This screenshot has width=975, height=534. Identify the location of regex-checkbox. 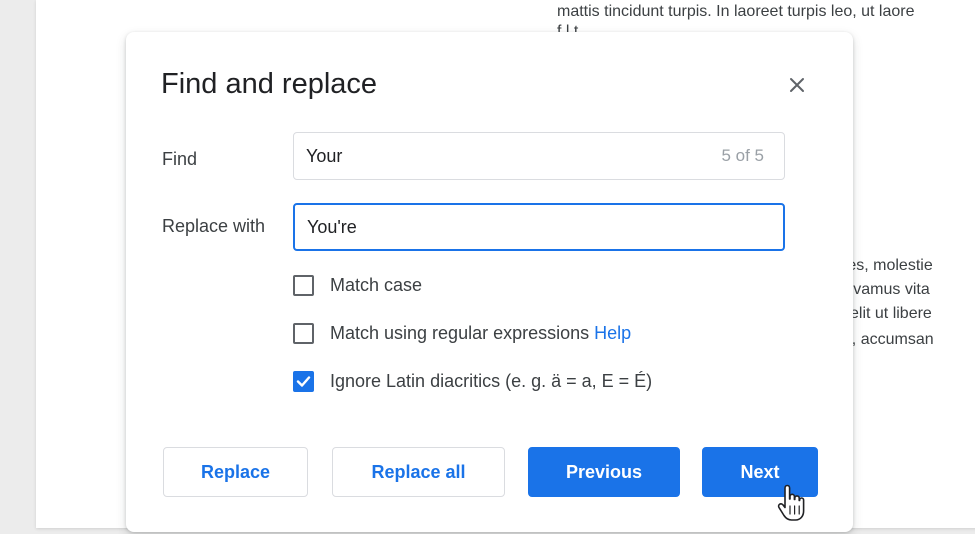
(303, 333).